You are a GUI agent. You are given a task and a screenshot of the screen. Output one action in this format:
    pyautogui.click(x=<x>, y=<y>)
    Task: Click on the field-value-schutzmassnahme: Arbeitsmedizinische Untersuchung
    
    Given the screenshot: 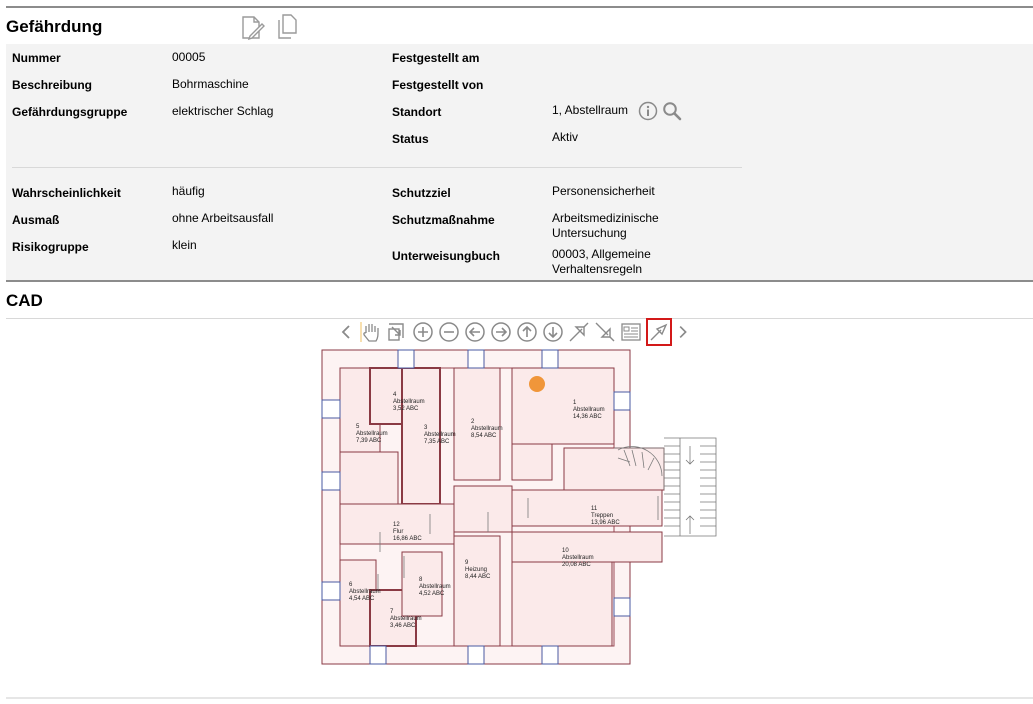 What is the action you would take?
    pyautogui.click(x=605, y=225)
    